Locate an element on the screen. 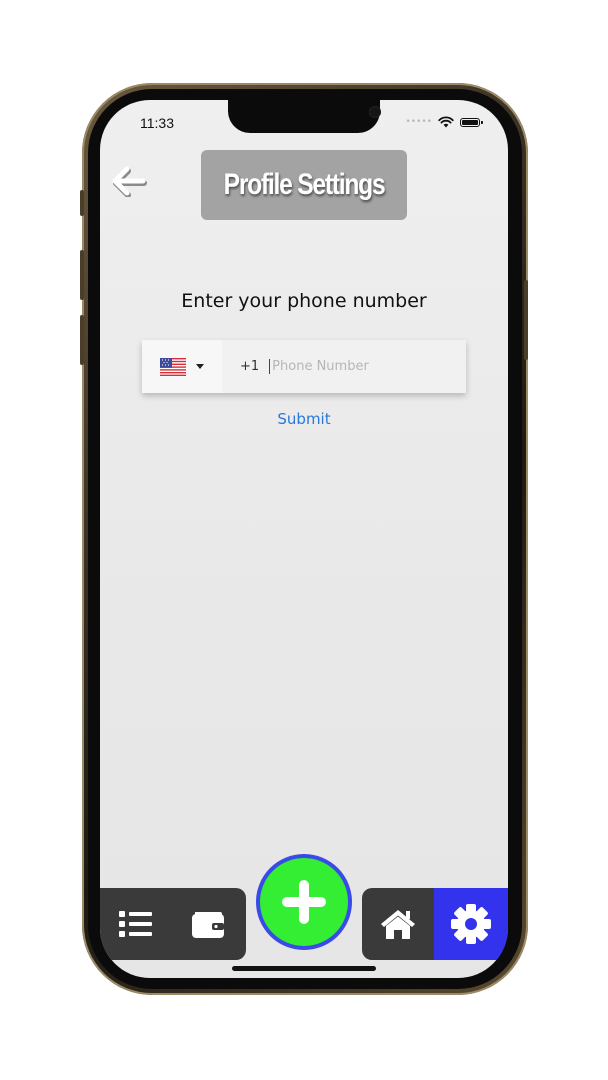 The width and height of the screenshot is (608, 1080). status-time: 11:33 is located at coordinates (157, 123).